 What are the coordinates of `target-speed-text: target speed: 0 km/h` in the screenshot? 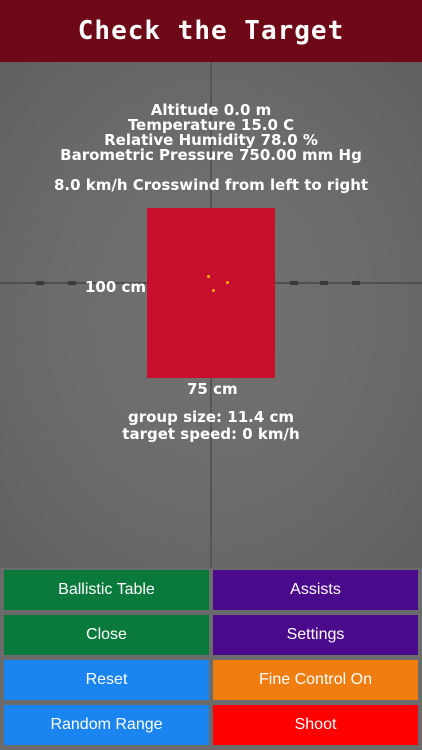 It's located at (211, 434).